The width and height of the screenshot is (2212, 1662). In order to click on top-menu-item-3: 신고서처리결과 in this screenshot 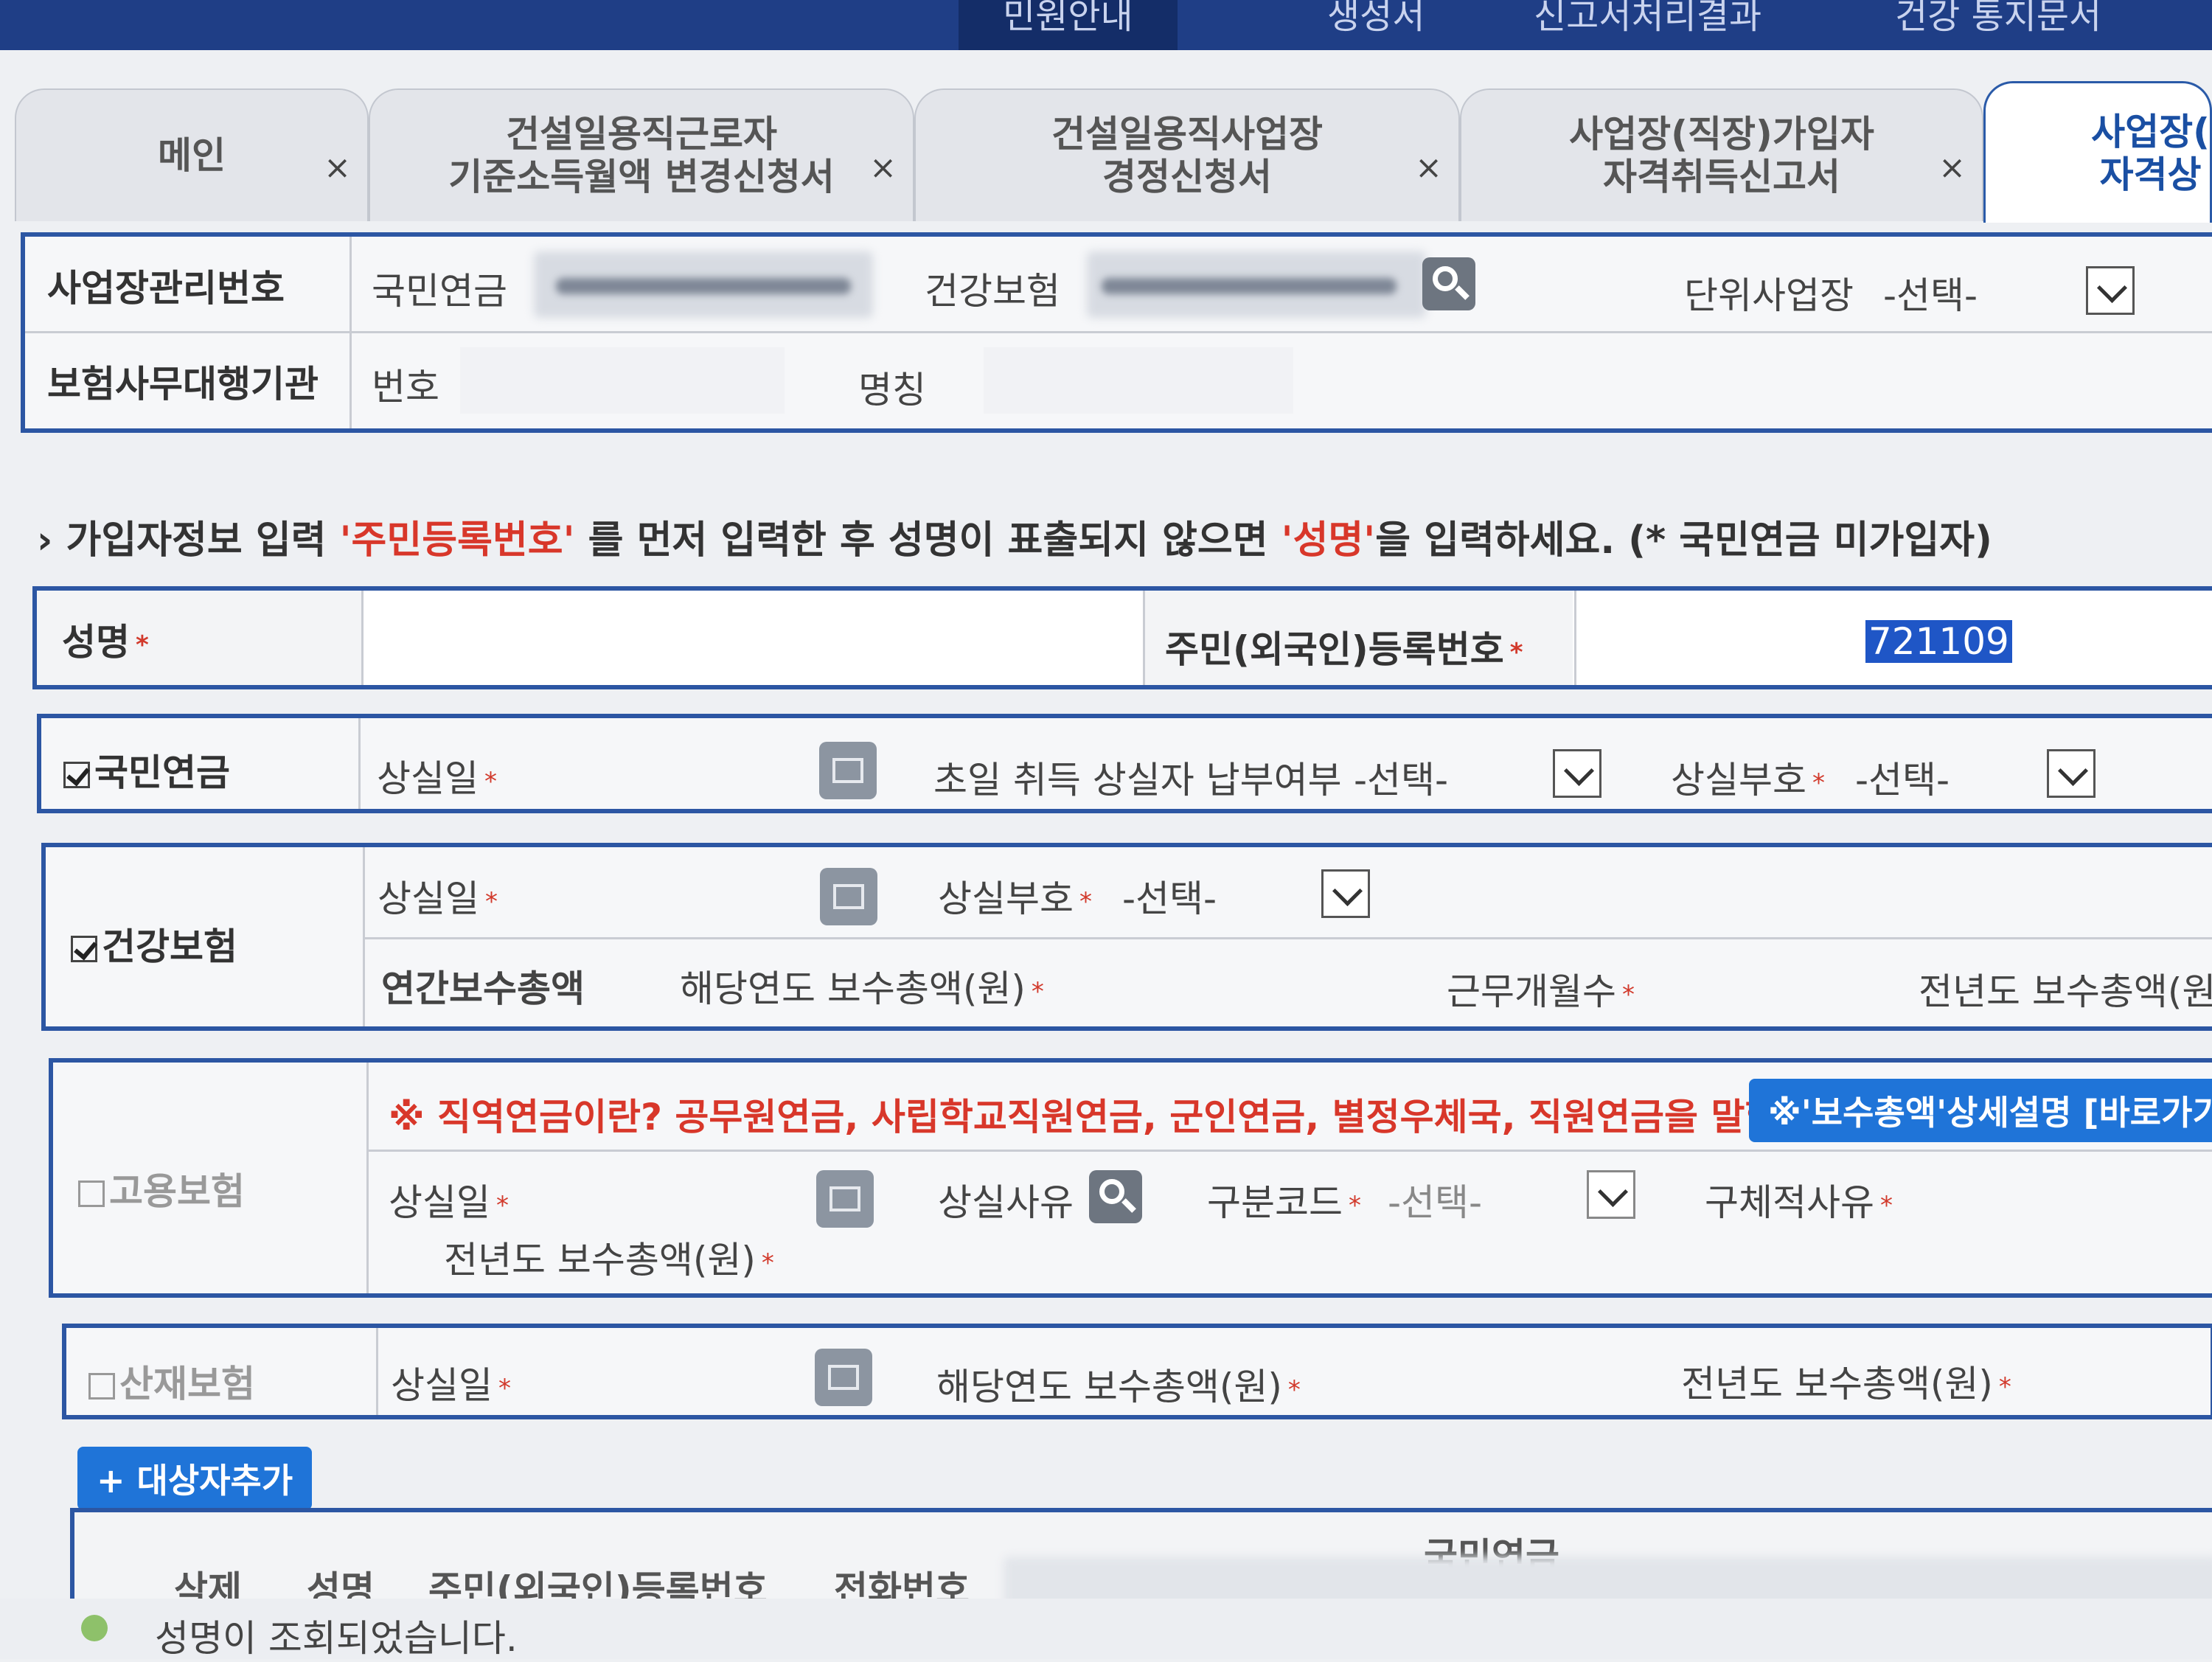, I will do `click(1647, 19)`.